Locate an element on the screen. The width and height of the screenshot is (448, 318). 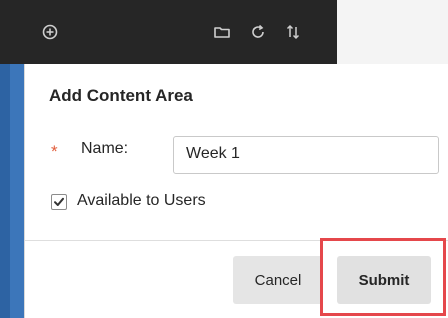
submit-highlight-box is located at coordinates (383, 277).